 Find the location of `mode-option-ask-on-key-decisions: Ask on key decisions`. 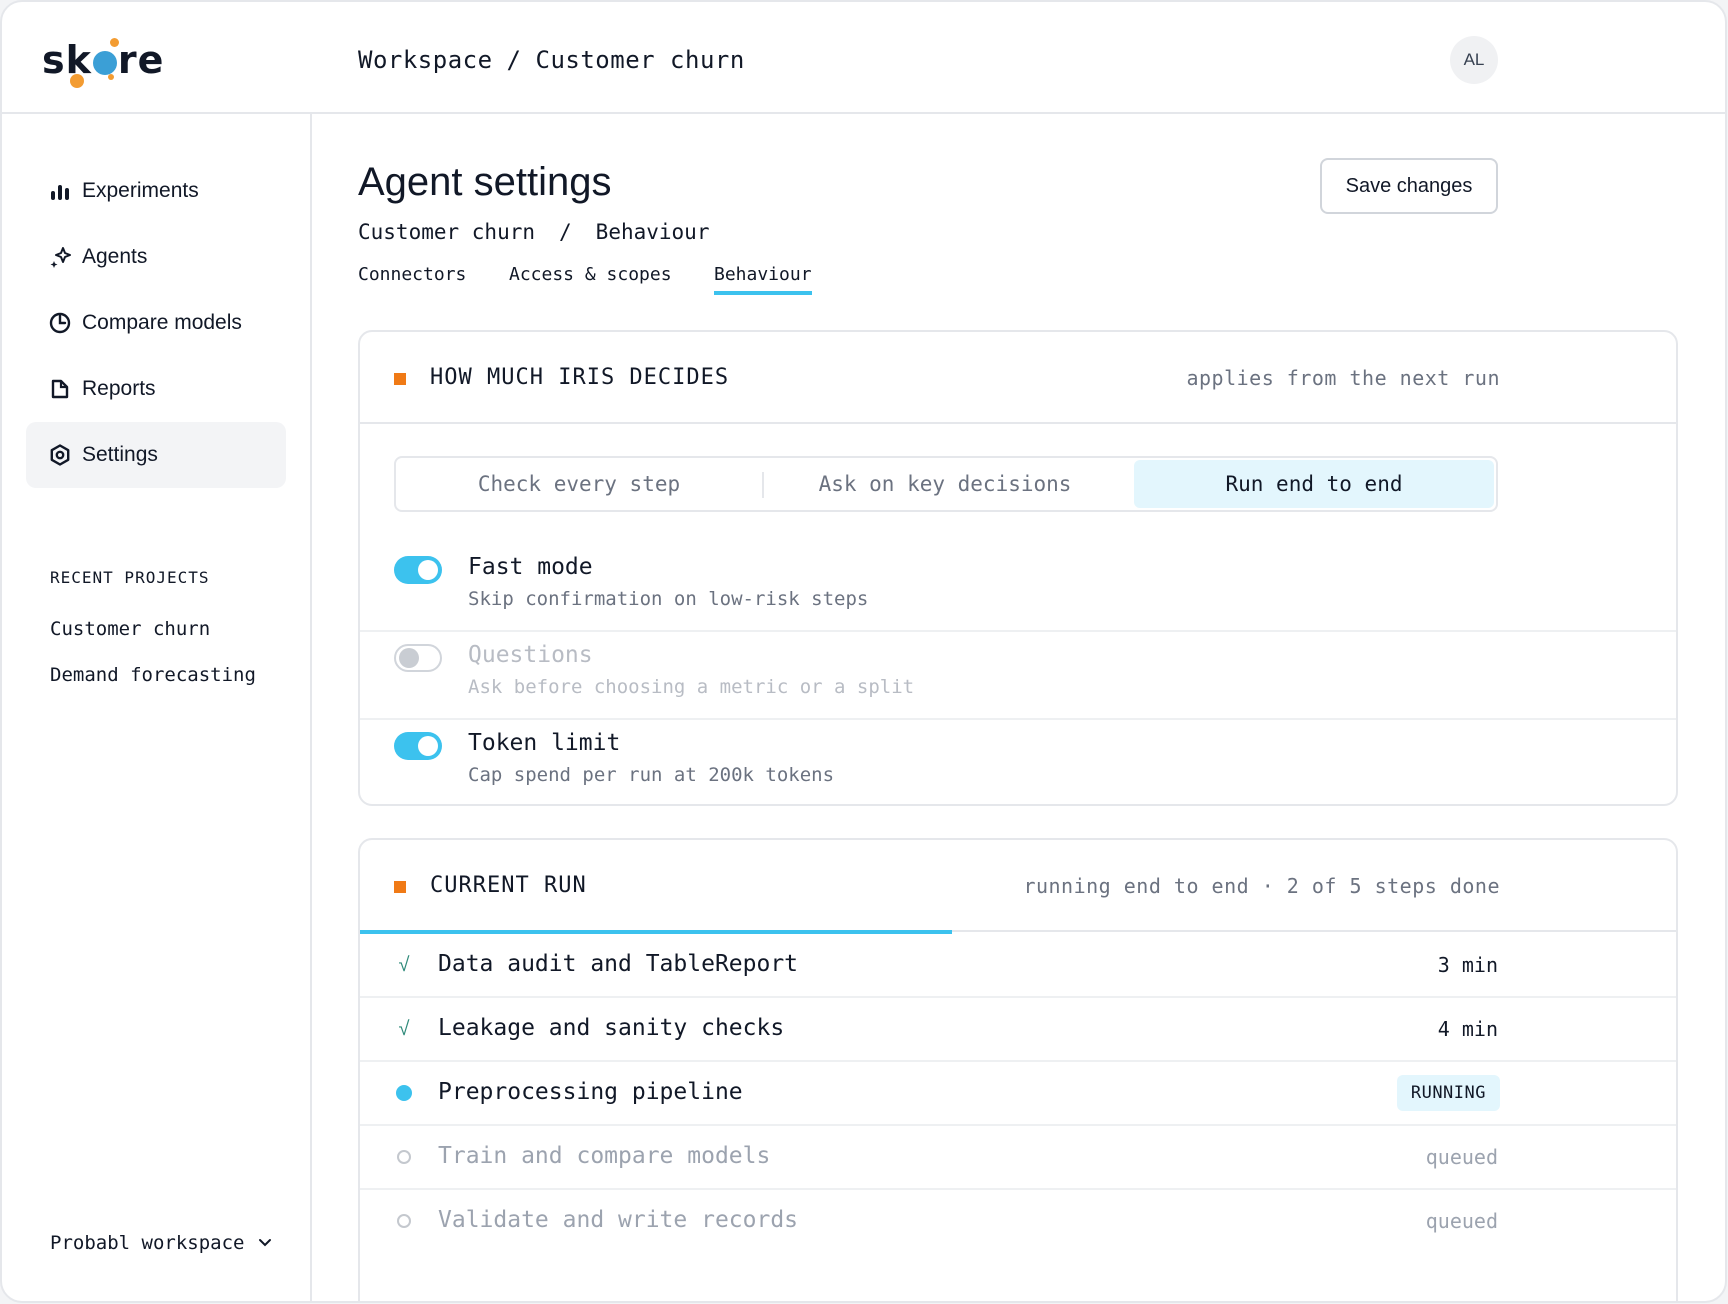

mode-option-ask-on-key-decisions: Ask on key decisions is located at coordinates (945, 484).